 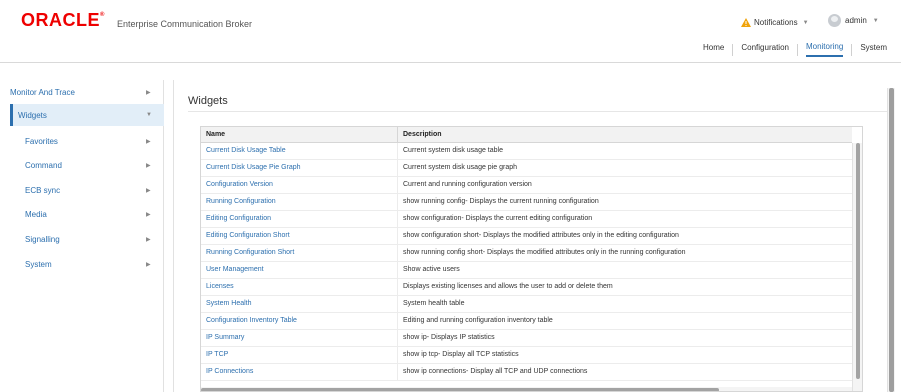 What do you see at coordinates (299, 202) in the screenshot?
I see `widget-link: Running Configuration` at bounding box center [299, 202].